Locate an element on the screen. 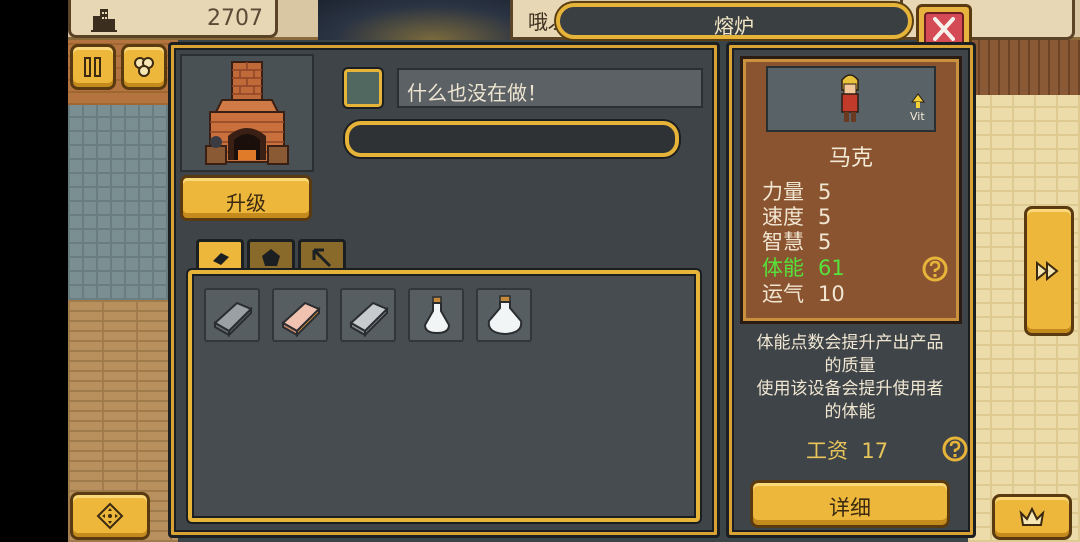  stat-row-wisdom: 智慧 5 is located at coordinates (796, 242).